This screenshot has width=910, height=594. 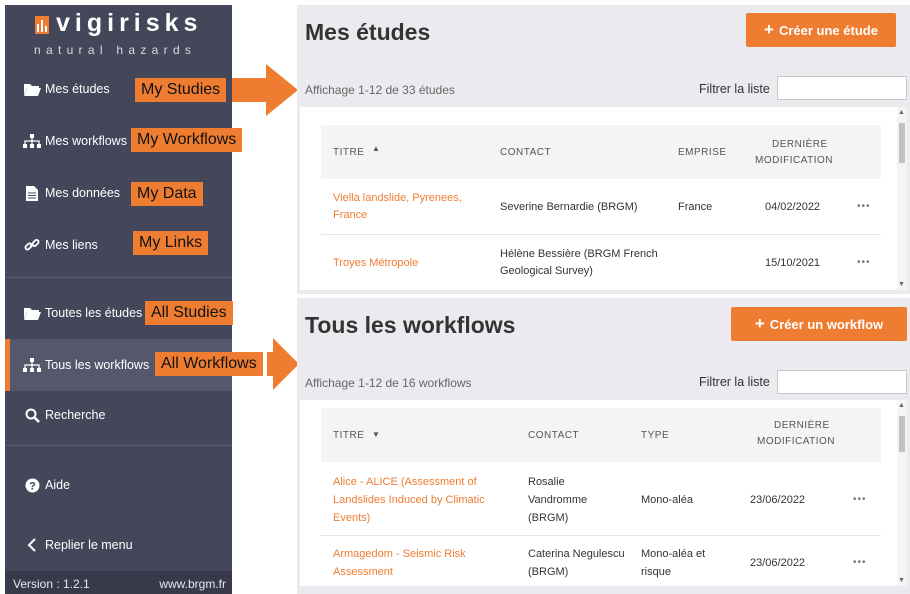 I want to click on column-date-line1: DERNIÈRE, so click(x=800, y=144).